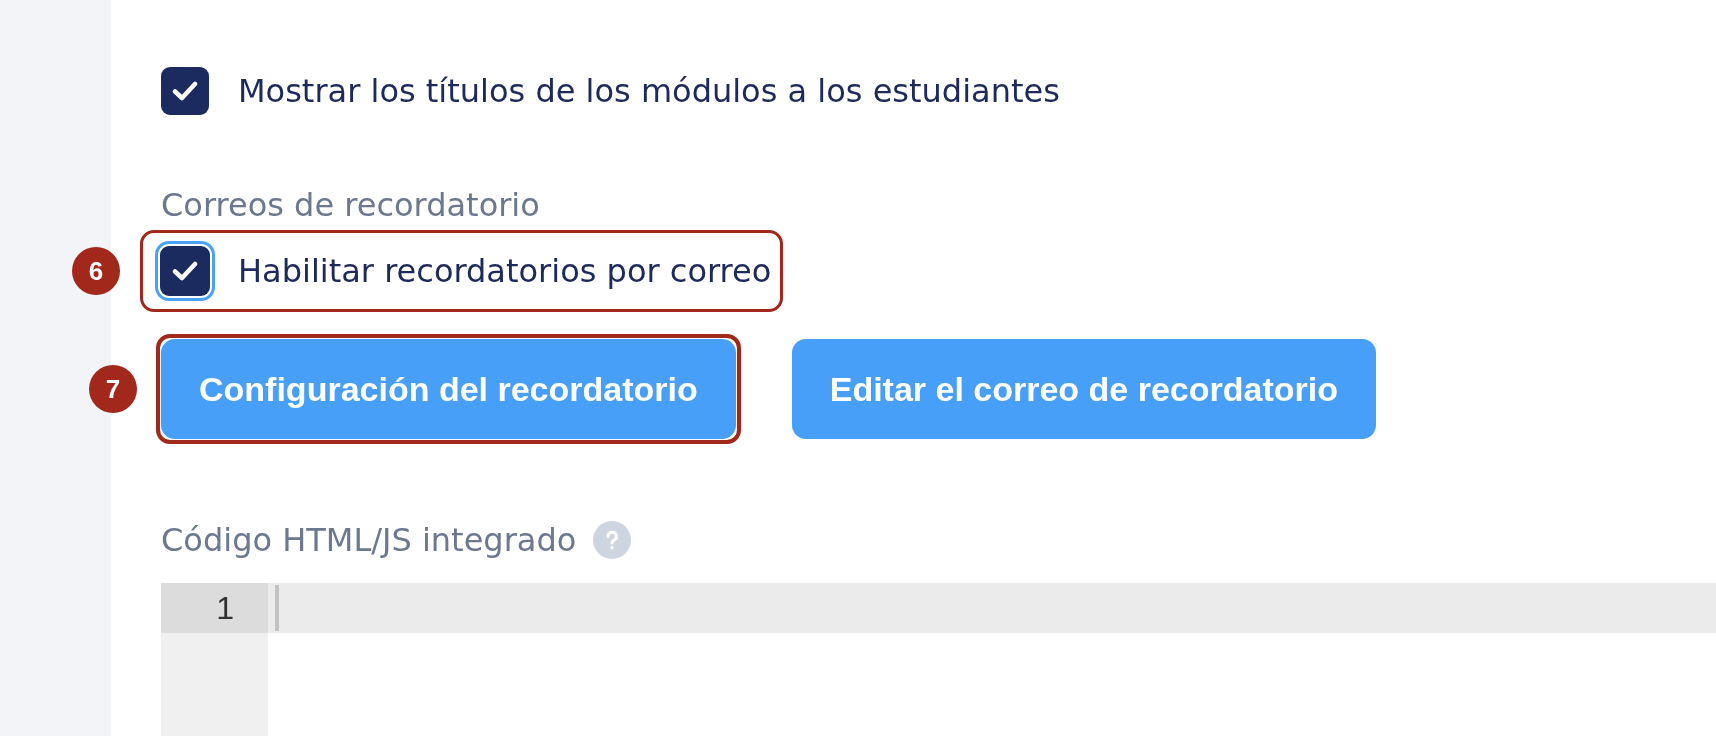  I want to click on checkbox-label: Habilitar recordatorios por correo, so click(505, 271).